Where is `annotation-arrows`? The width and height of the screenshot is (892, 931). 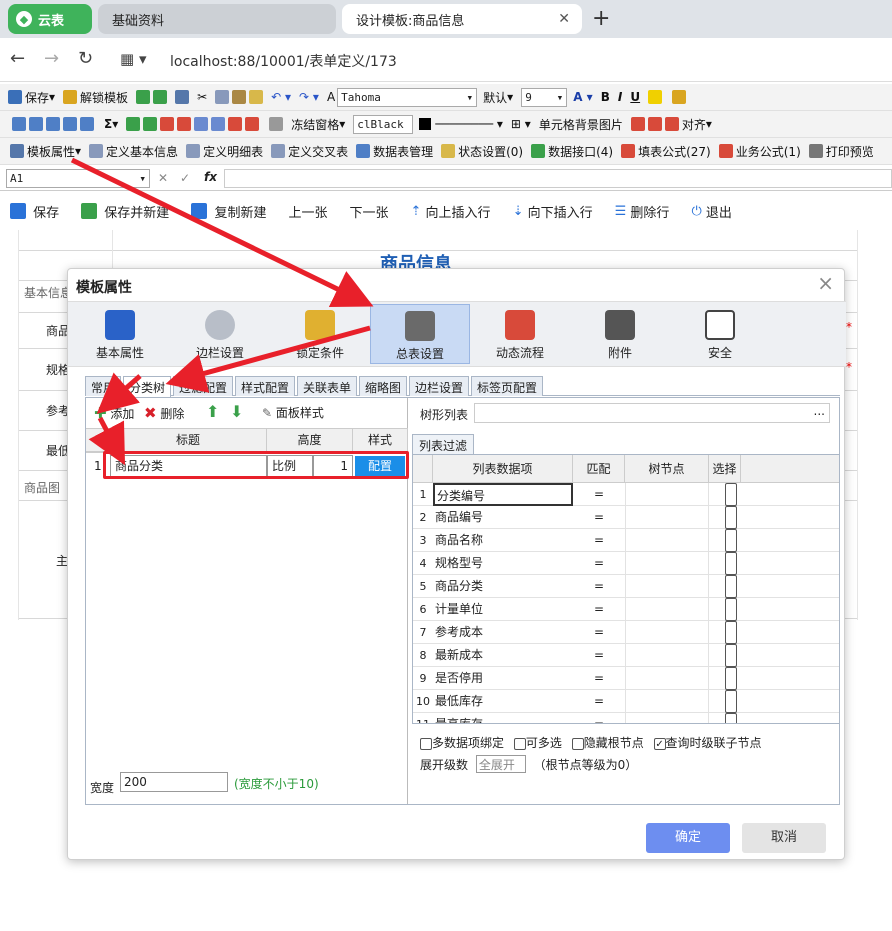 annotation-arrows is located at coordinates (222, 311).